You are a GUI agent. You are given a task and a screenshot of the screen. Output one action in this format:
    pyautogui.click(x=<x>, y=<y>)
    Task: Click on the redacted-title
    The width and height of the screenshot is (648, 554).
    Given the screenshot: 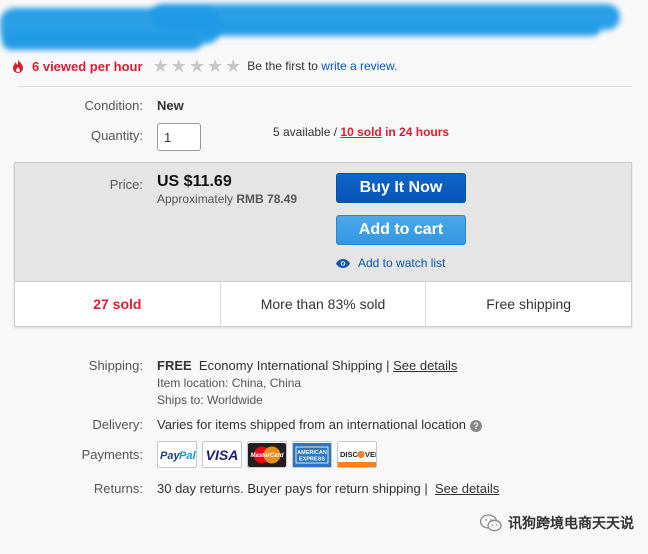 What is the action you would take?
    pyautogui.click(x=324, y=28)
    